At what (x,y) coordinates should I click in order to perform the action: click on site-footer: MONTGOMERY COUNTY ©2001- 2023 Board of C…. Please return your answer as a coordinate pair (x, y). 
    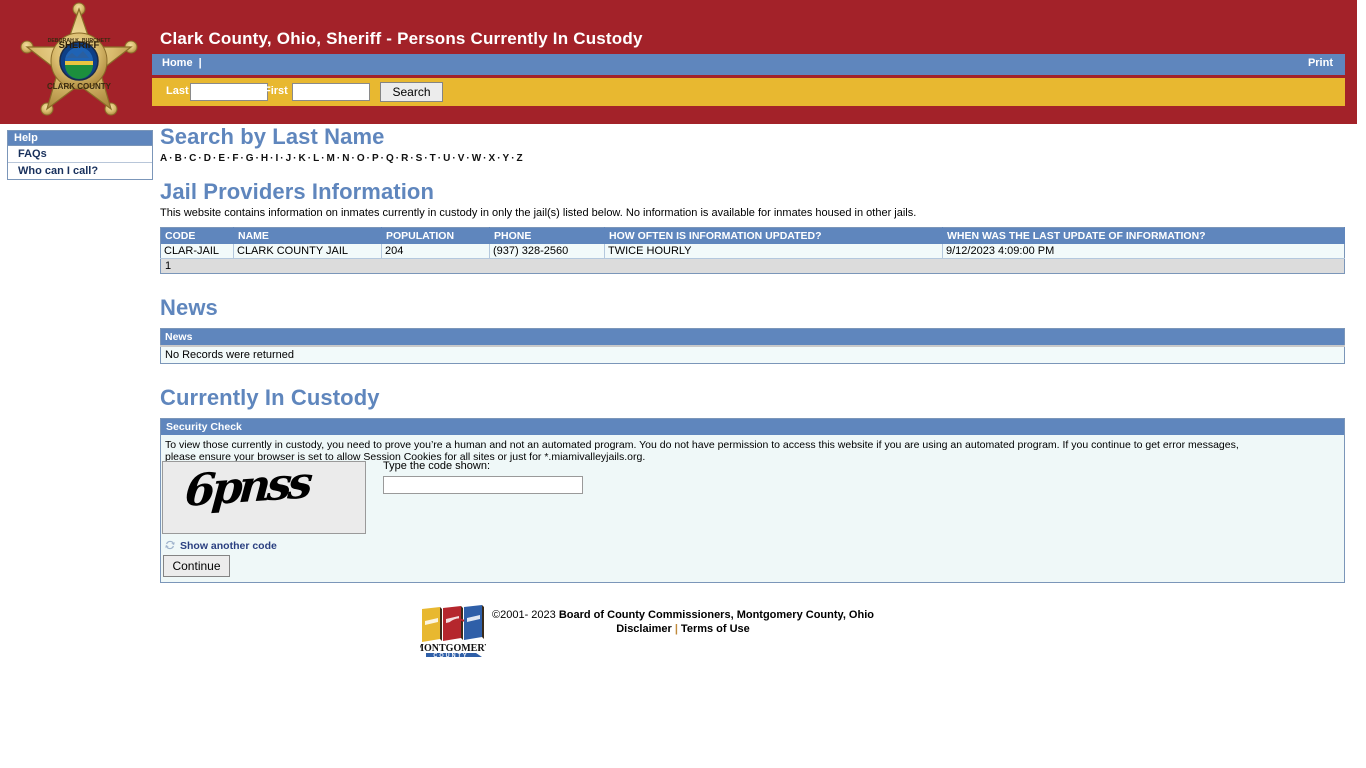
    Looking at the image, I should click on (683, 629).